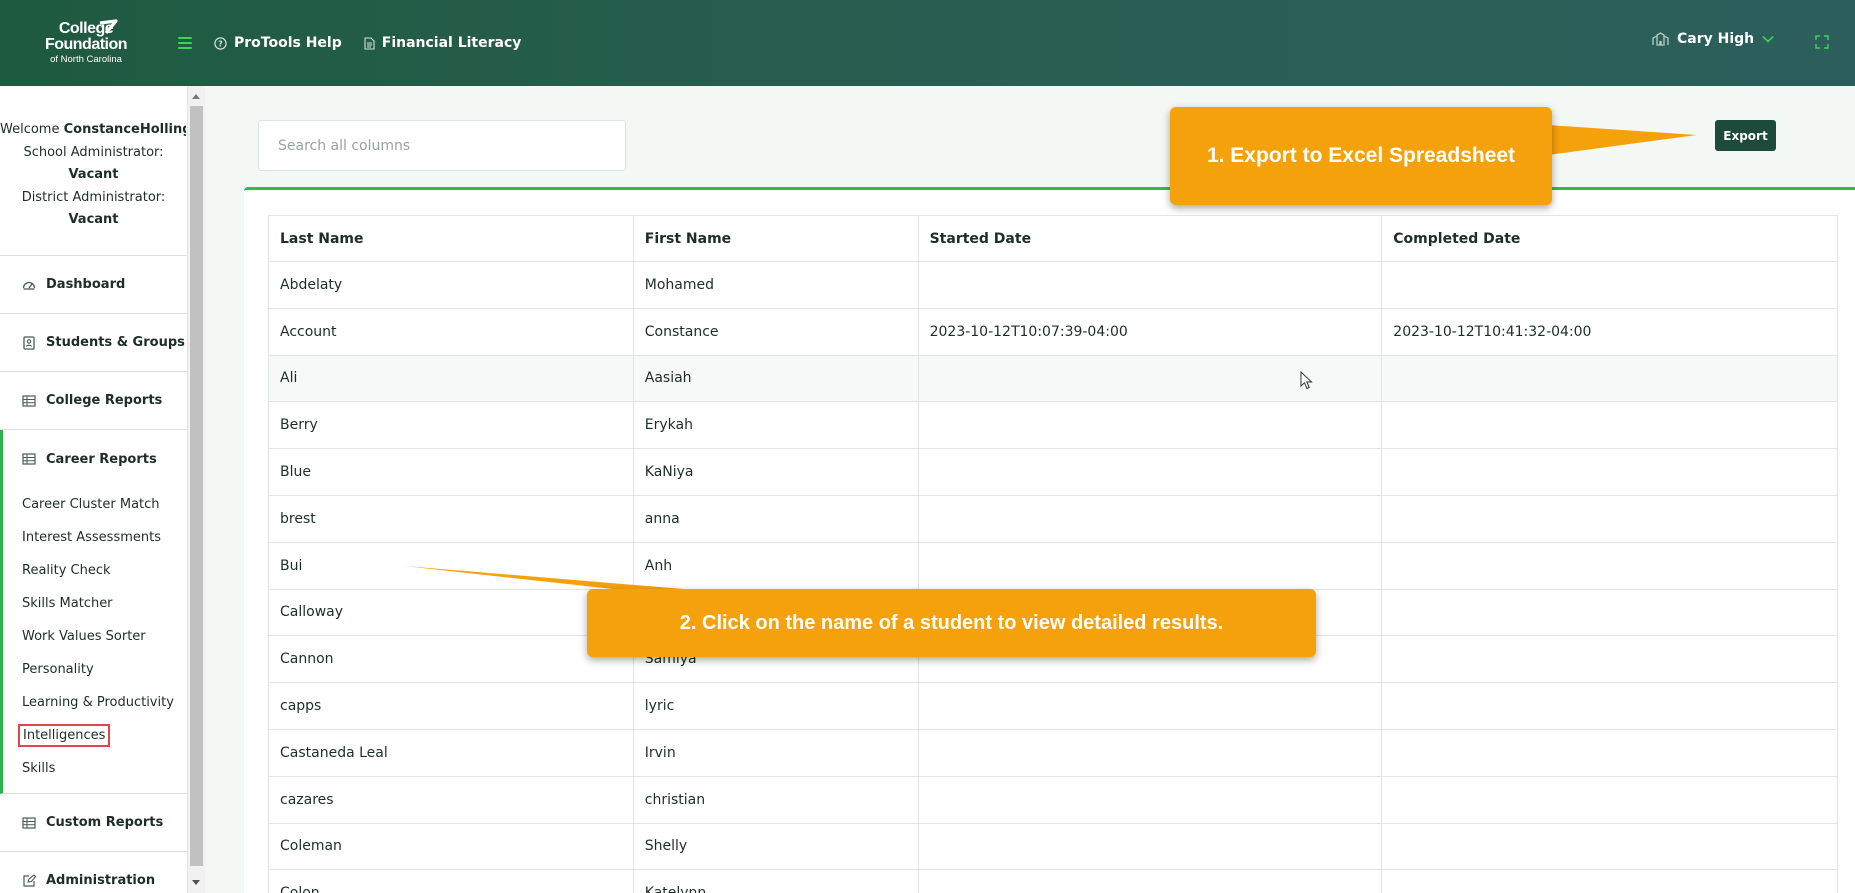 The image size is (1855, 893). I want to click on dashboard-icon, so click(29, 285).